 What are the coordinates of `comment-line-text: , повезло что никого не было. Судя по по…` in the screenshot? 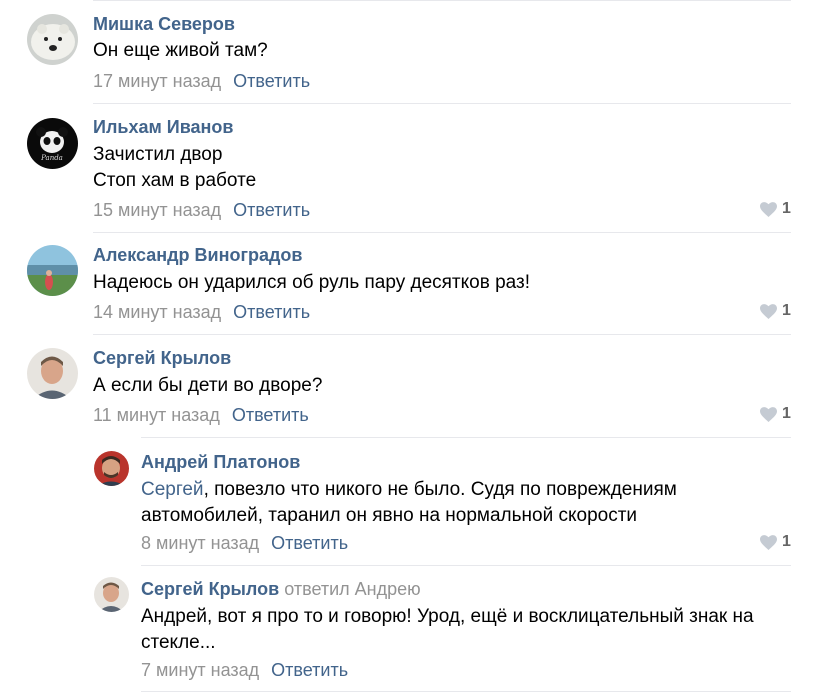 It's located at (440, 489).